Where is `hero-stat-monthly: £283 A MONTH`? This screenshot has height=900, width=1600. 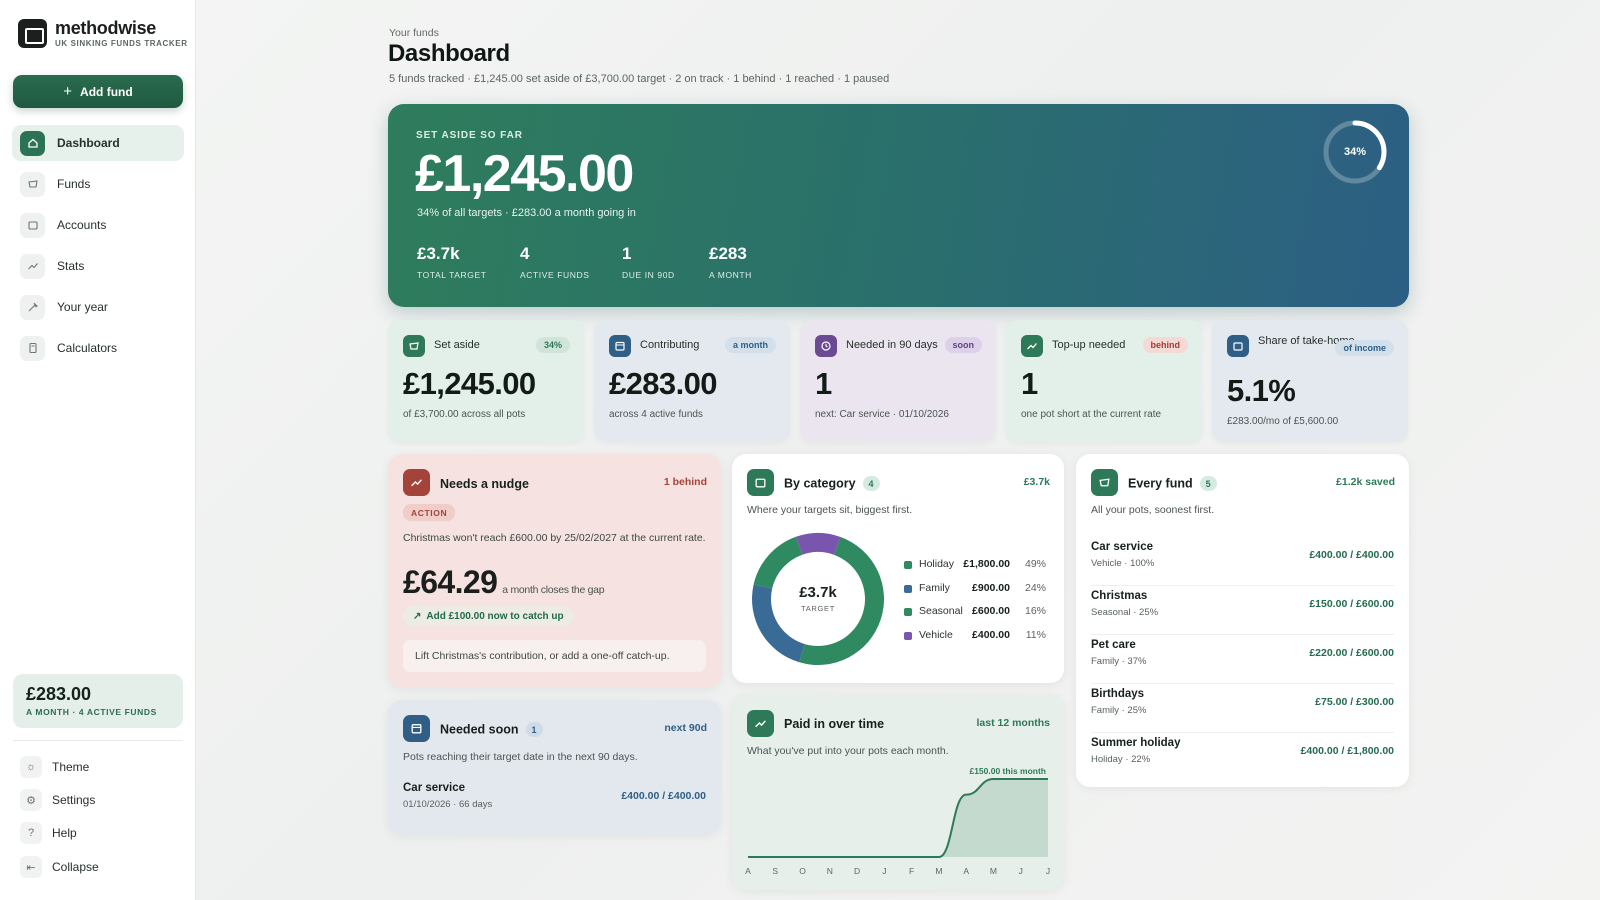 hero-stat-monthly: £283 A MONTH is located at coordinates (730, 262).